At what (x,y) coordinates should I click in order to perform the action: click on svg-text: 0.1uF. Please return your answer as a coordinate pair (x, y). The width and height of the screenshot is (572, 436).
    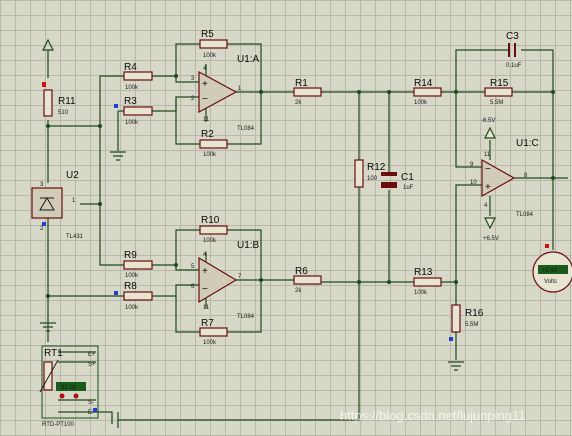
    Looking at the image, I should click on (514, 66).